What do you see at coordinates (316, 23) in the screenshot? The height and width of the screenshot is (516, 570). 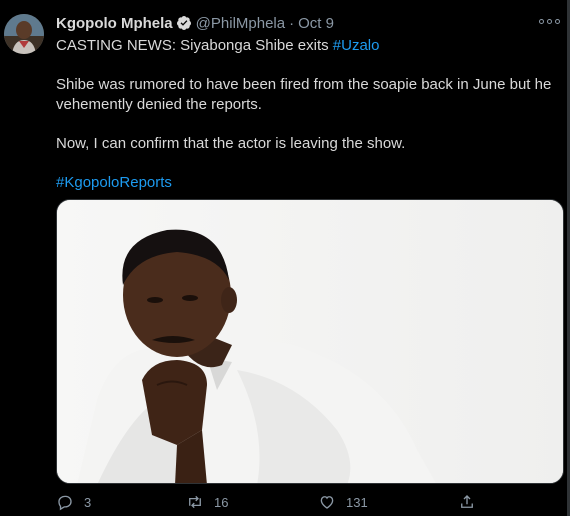 I see `tweet-date: Oct 9` at bounding box center [316, 23].